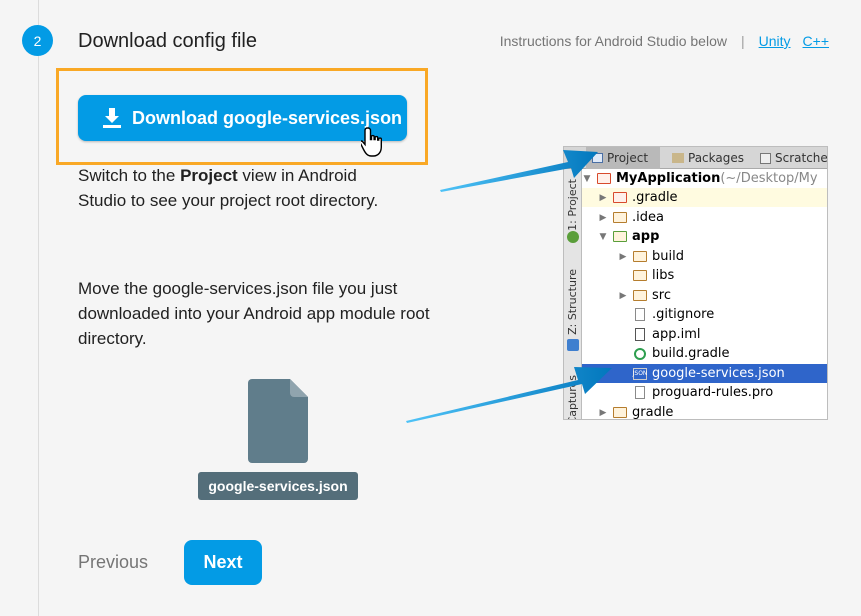 This screenshot has height=616, width=861. Describe the element at coordinates (278, 421) in the screenshot. I see `json-file-icon` at that location.